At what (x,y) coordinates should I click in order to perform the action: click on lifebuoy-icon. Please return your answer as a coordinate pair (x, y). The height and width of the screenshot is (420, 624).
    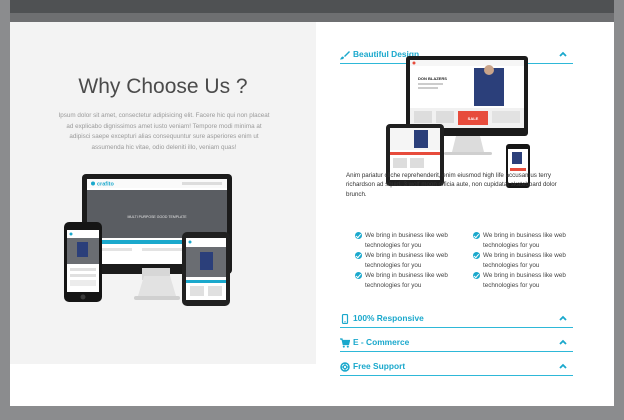
    Looking at the image, I should click on (345, 367).